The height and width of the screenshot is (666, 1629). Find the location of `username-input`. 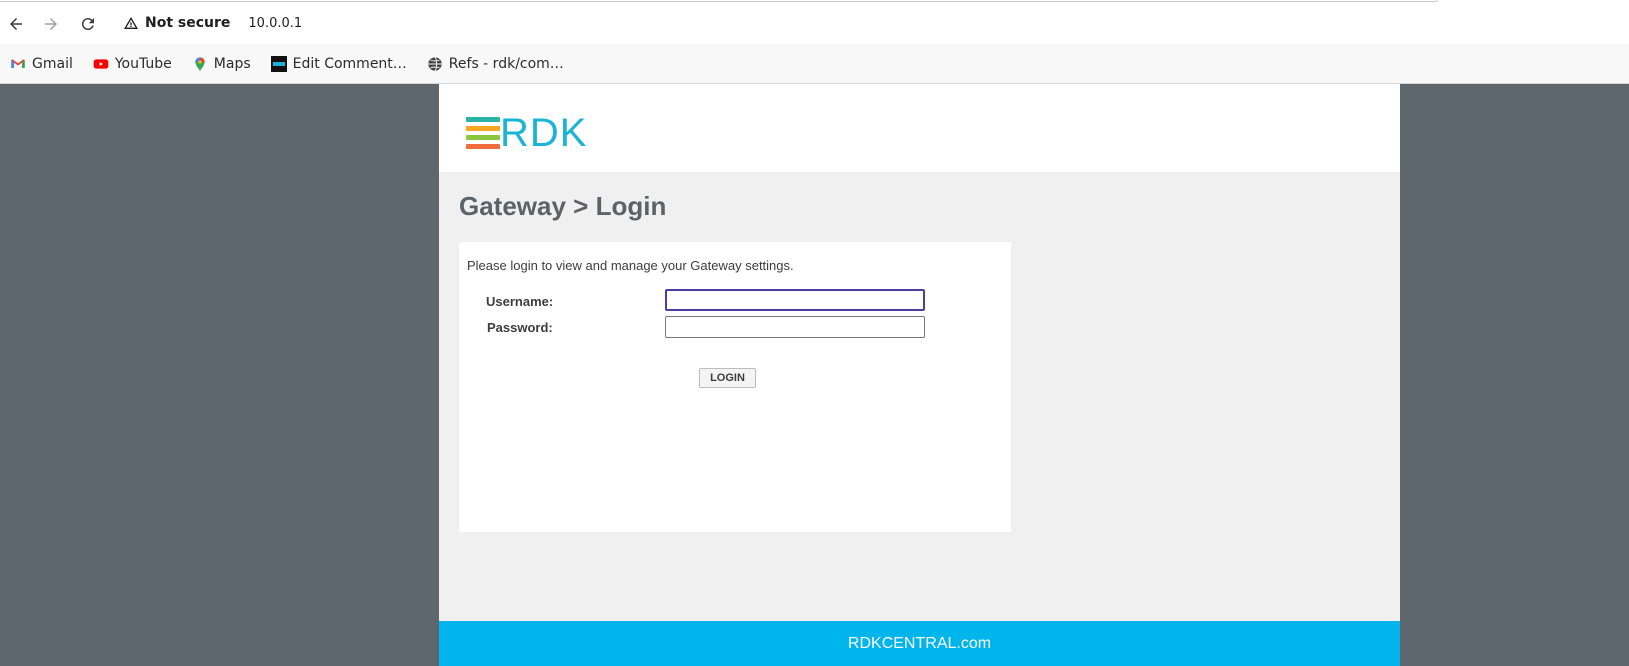

username-input is located at coordinates (795, 300).